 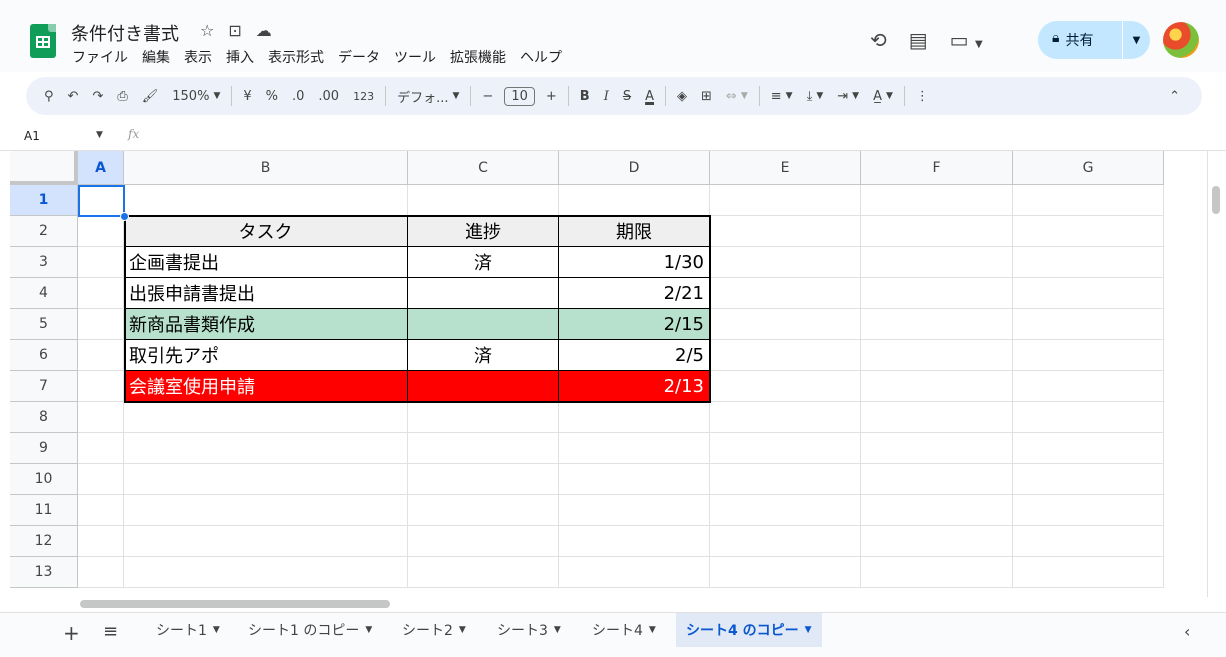 I want to click on sheet-tab: シート4 ▼, so click(x=624, y=630).